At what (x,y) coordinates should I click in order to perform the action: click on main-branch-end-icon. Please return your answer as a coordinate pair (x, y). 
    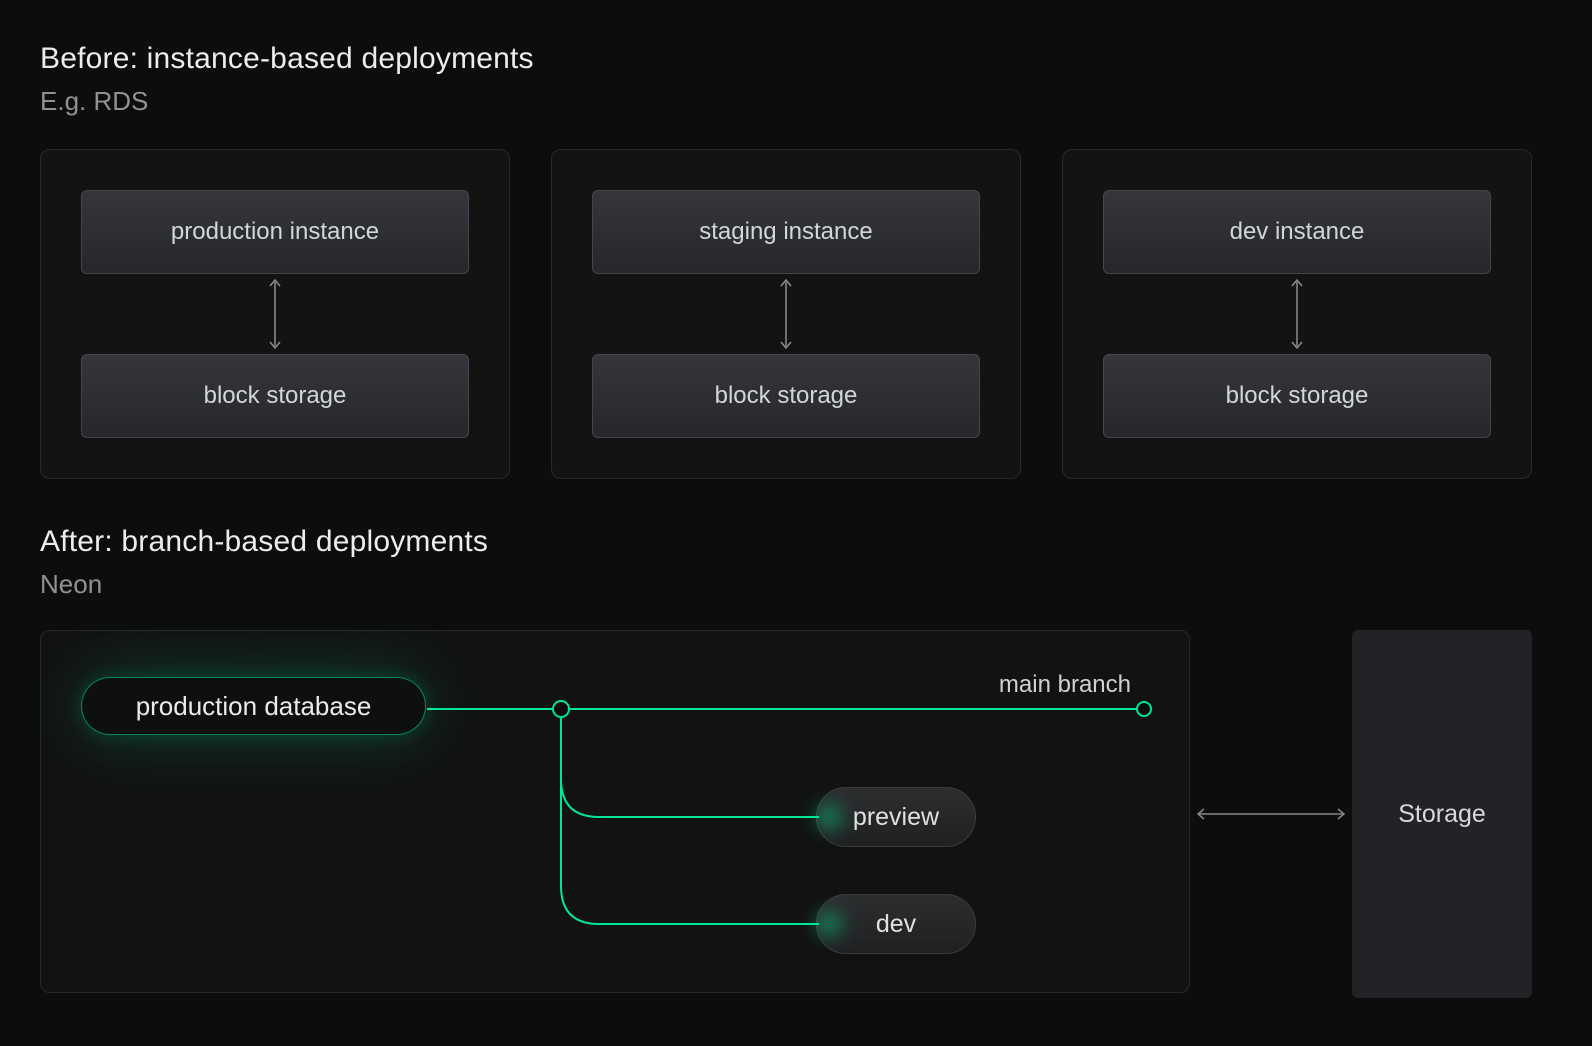
    Looking at the image, I should click on (1144, 709).